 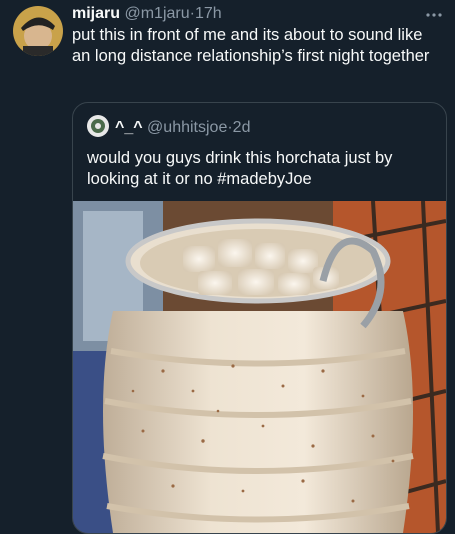 What do you see at coordinates (129, 127) in the screenshot?
I see `quote-author-name: ^_^` at bounding box center [129, 127].